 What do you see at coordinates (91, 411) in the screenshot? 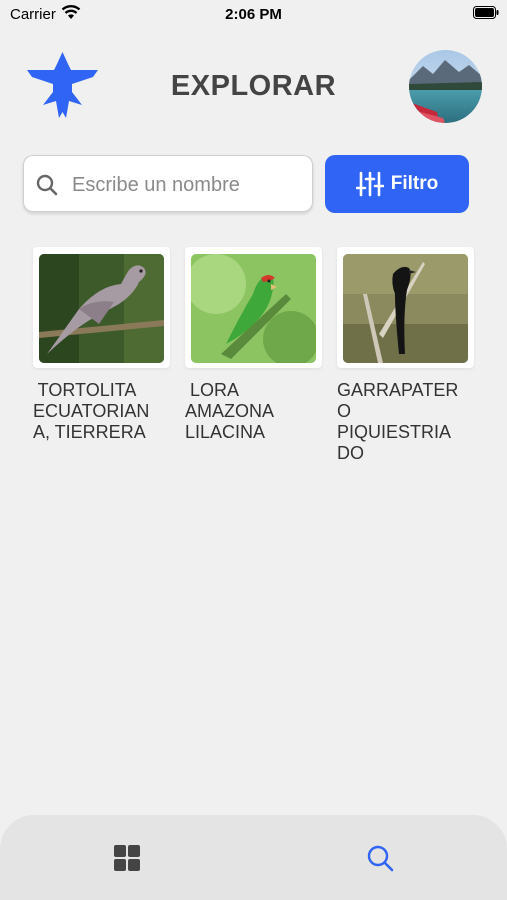
I see `bird-name: TORTOLITA ECUATORIAN A, TIERRERA` at bounding box center [91, 411].